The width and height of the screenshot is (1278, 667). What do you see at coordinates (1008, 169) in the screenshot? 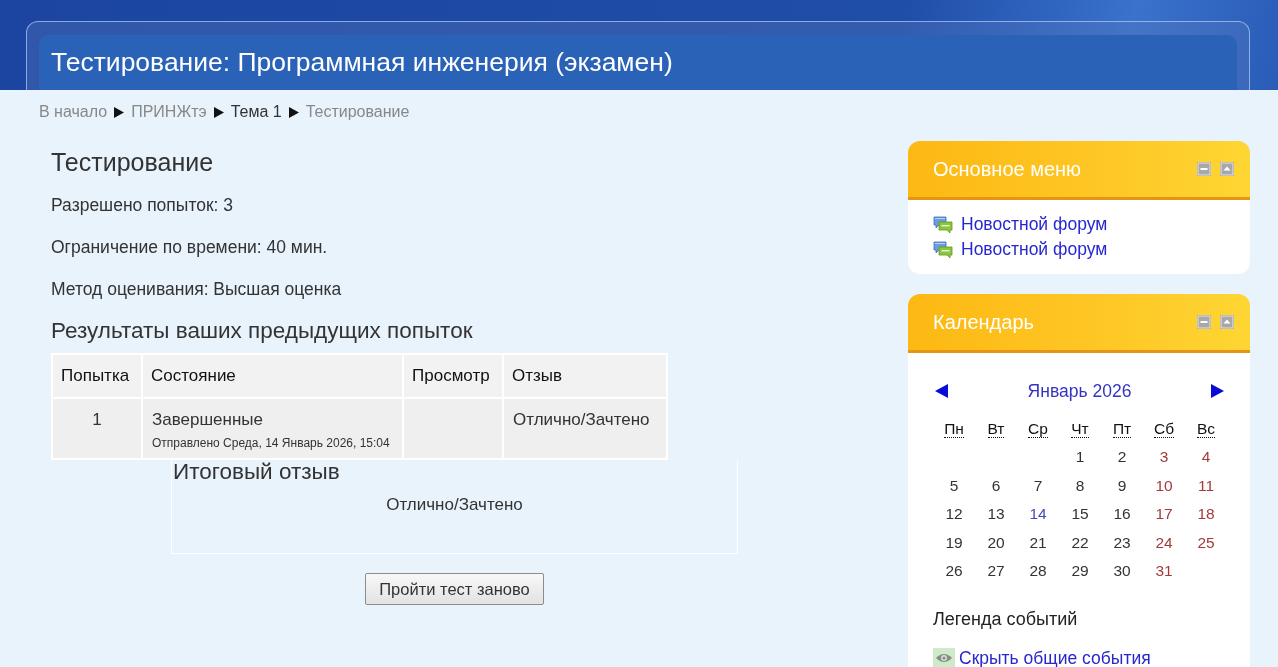
I see `block-title: Основное меню` at bounding box center [1008, 169].